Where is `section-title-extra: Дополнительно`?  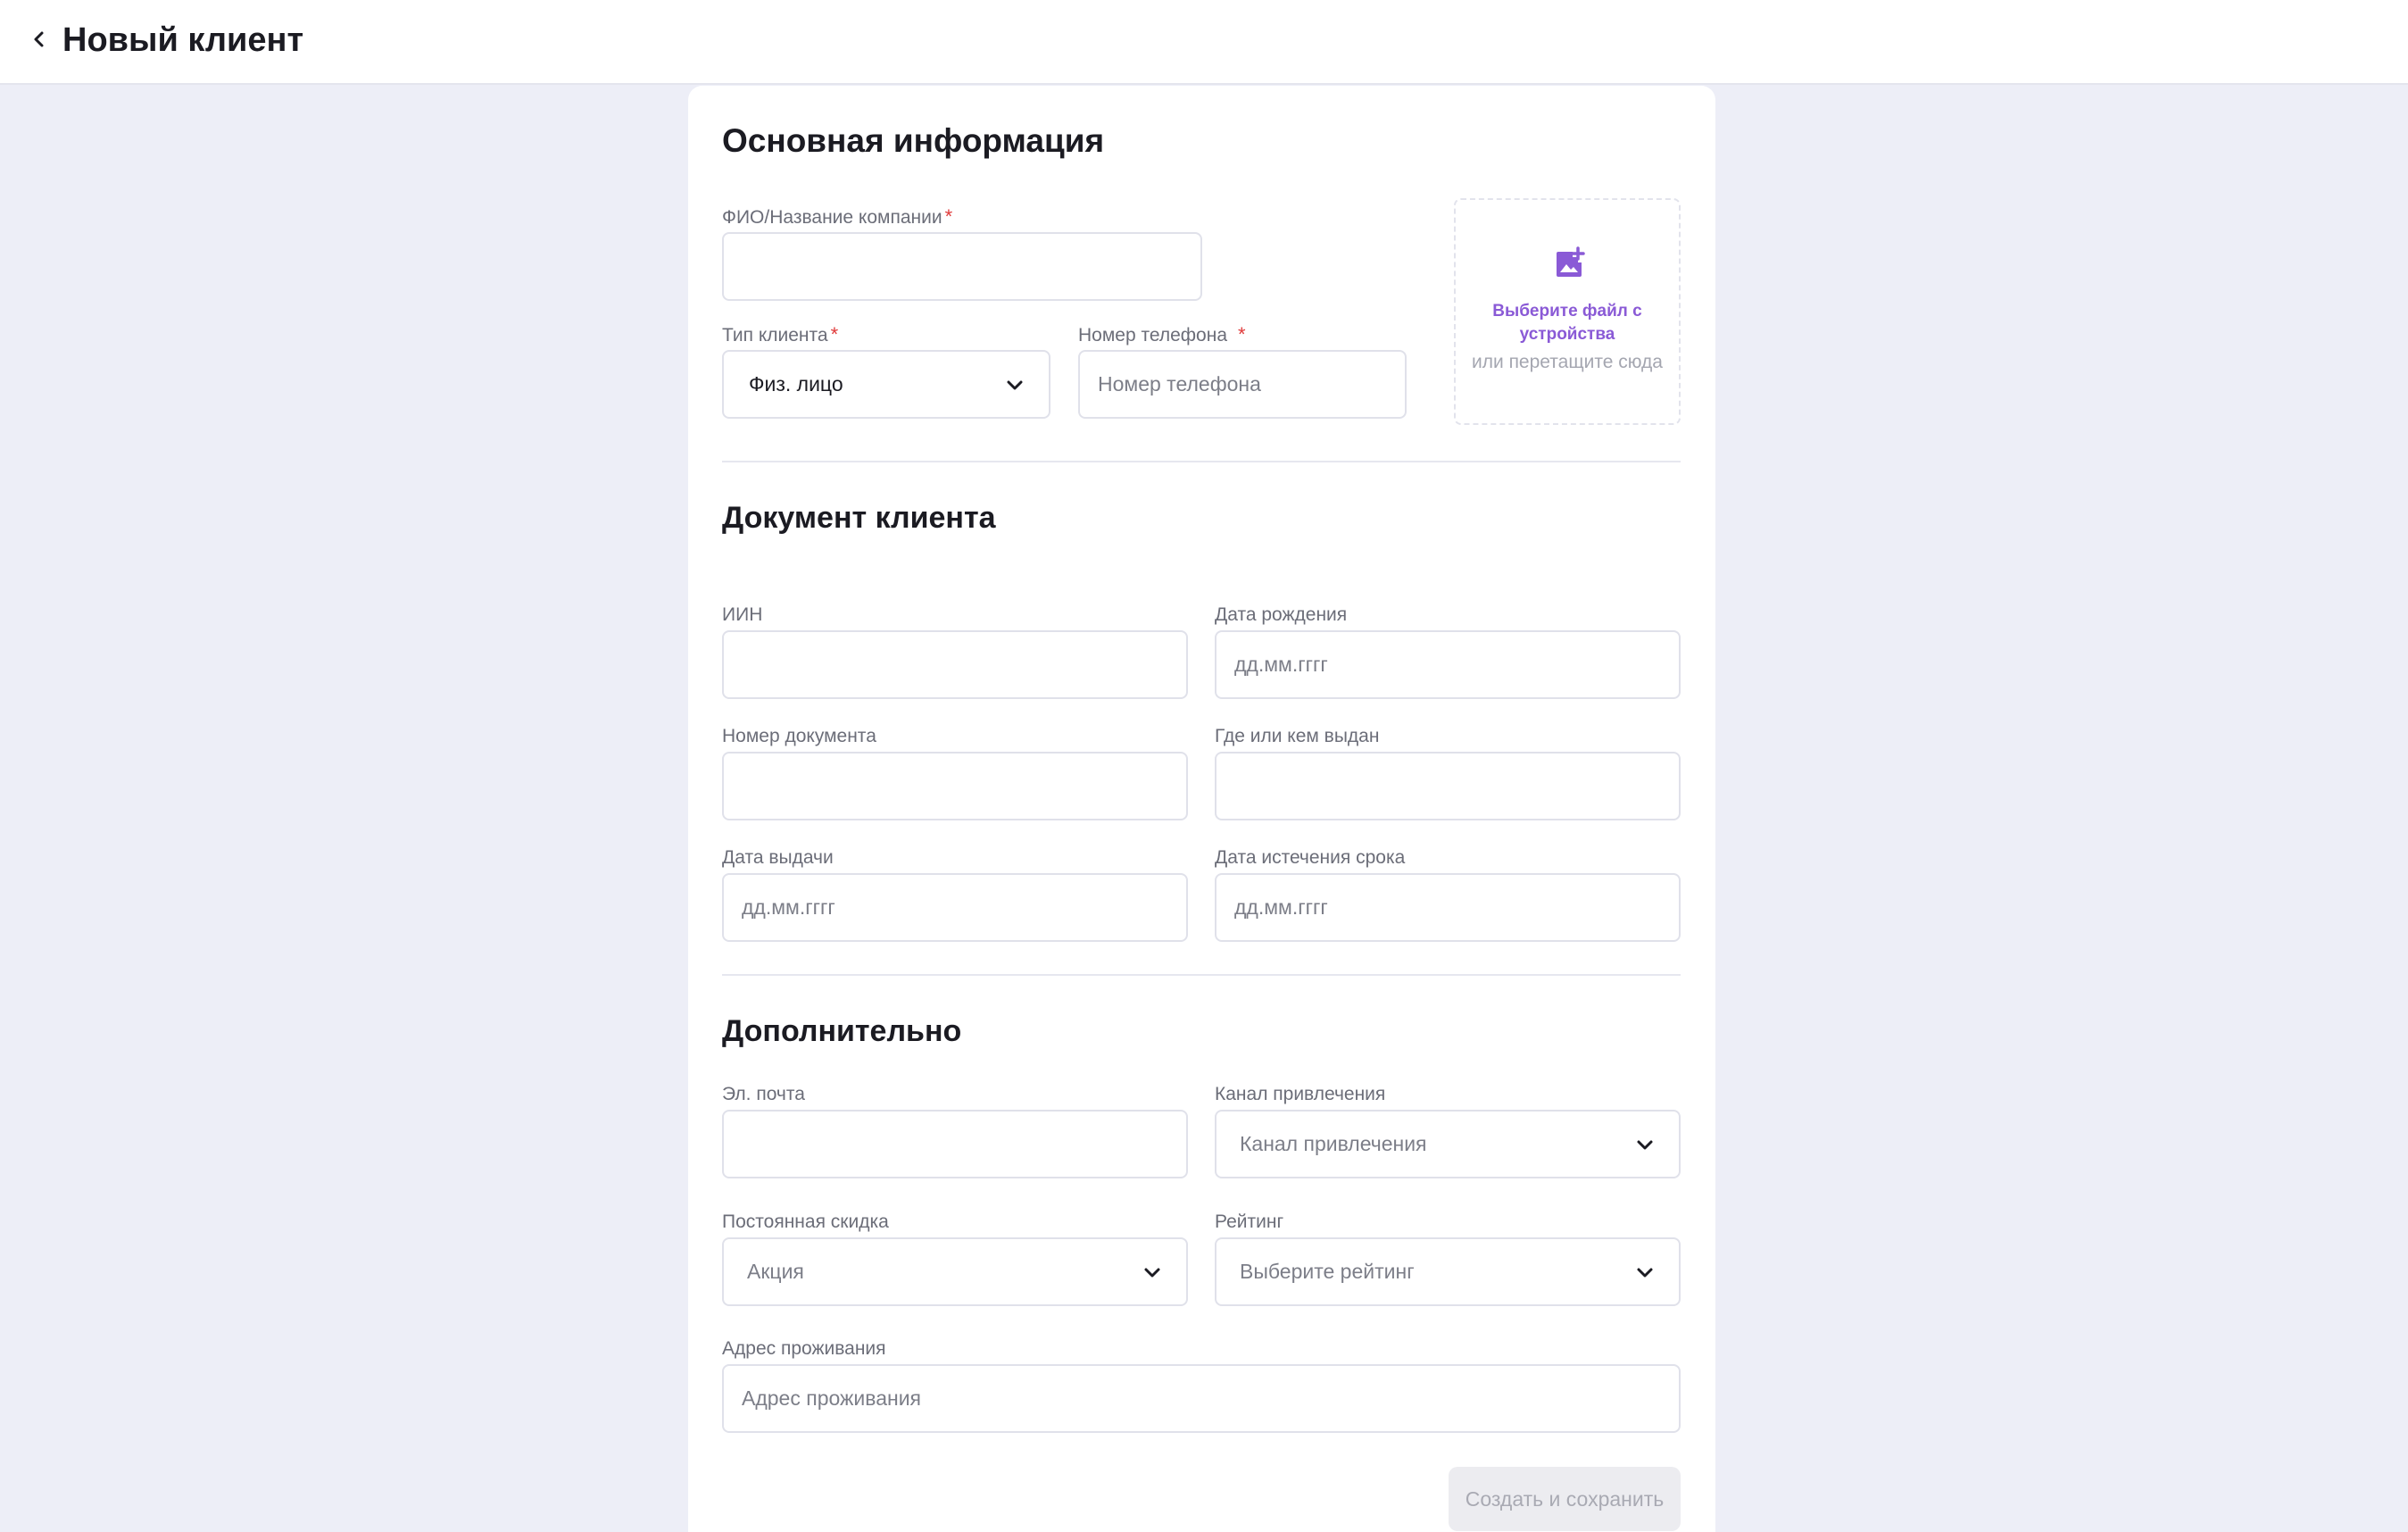 section-title-extra: Дополнительно is located at coordinates (842, 1031).